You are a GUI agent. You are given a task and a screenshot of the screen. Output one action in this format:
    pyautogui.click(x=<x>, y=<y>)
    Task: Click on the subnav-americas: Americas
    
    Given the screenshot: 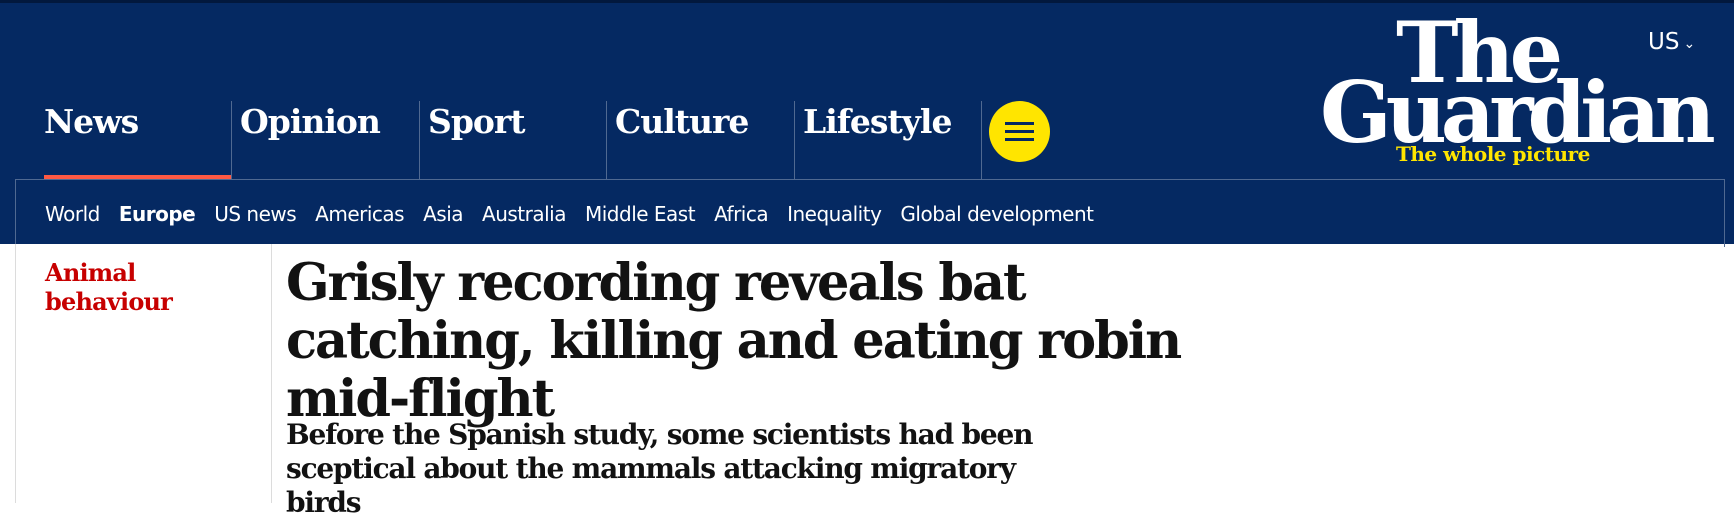 What is the action you would take?
    pyautogui.click(x=359, y=214)
    